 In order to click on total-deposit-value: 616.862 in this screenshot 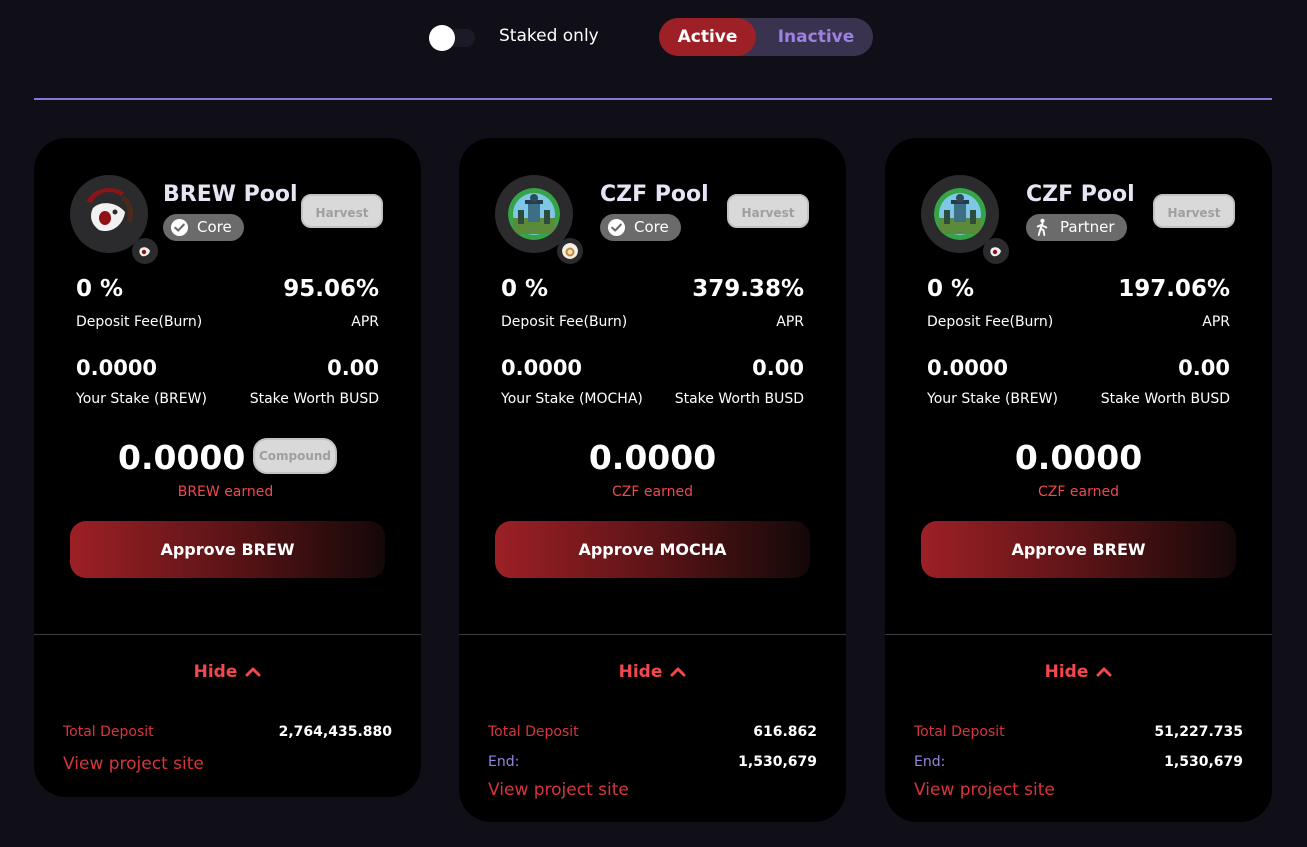, I will do `click(785, 732)`.